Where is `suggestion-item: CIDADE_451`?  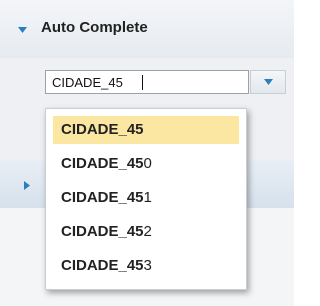 suggestion-item: CIDADE_451 is located at coordinates (146, 198).